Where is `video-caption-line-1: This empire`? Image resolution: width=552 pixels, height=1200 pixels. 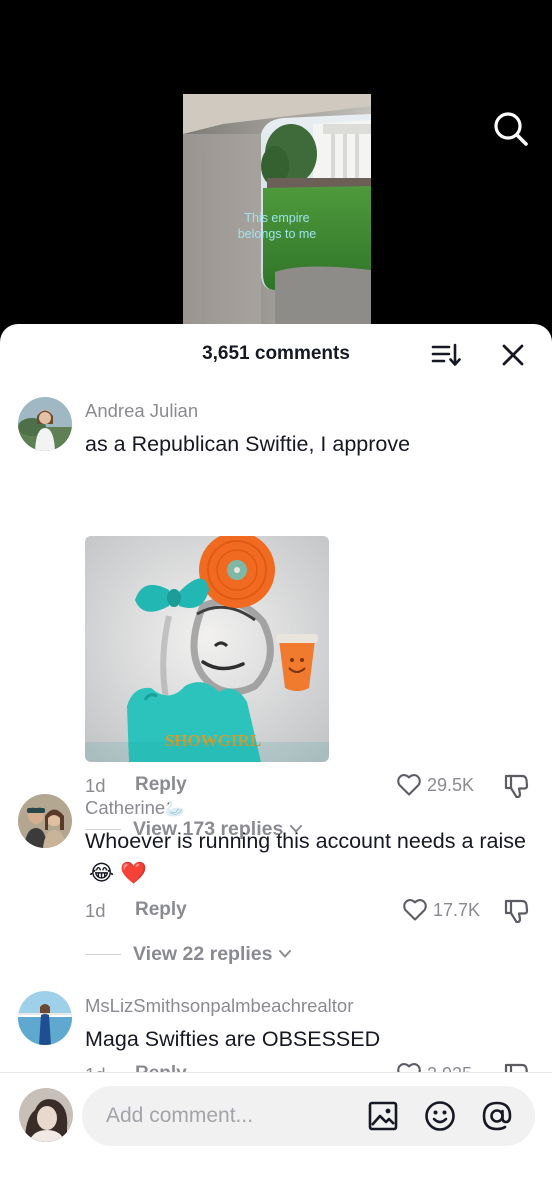 video-caption-line-1: This empire is located at coordinates (277, 218).